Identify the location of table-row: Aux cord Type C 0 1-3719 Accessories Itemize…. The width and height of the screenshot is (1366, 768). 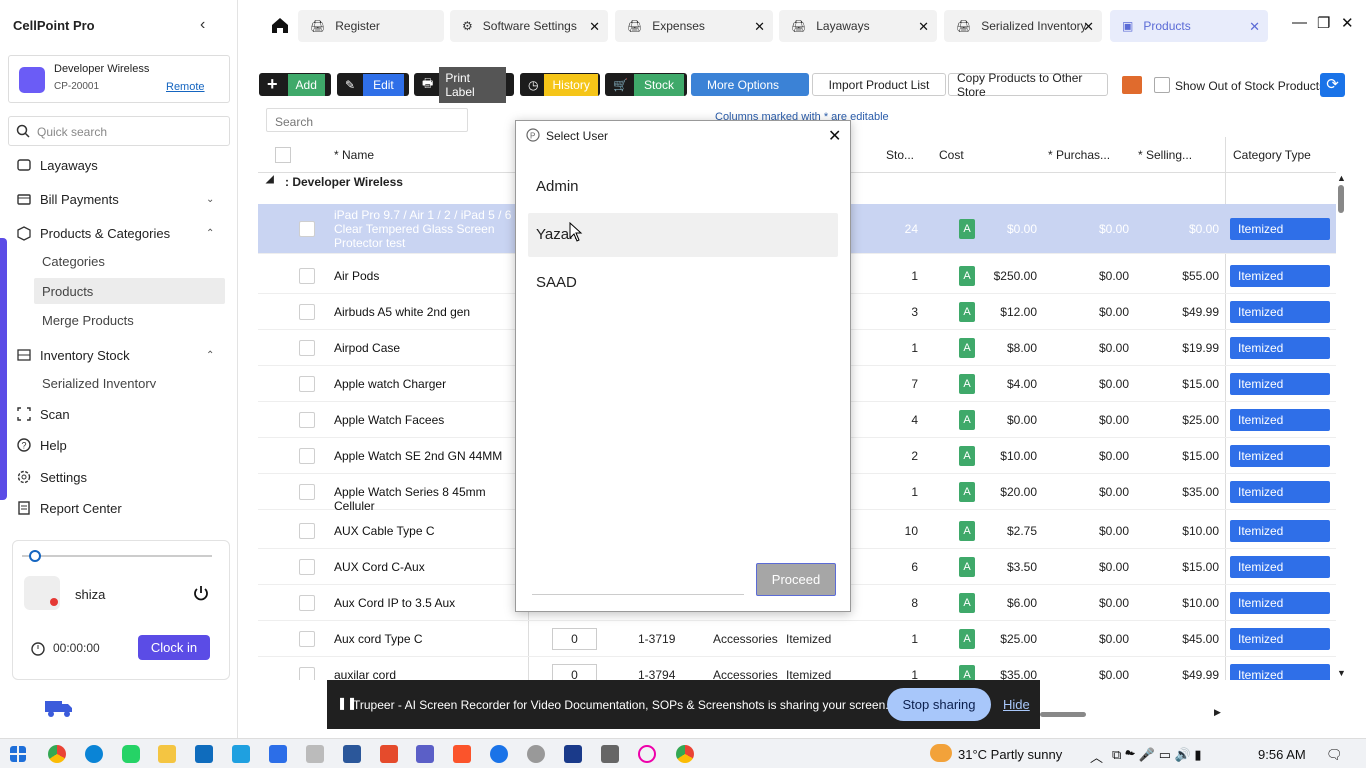
(797, 639).